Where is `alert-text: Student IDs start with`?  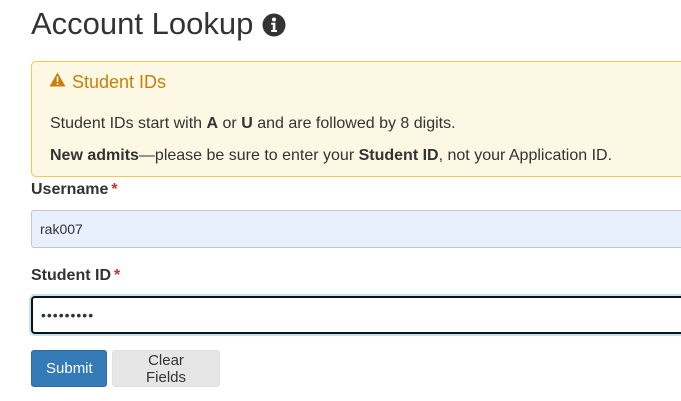 alert-text: Student IDs start with is located at coordinates (128, 123).